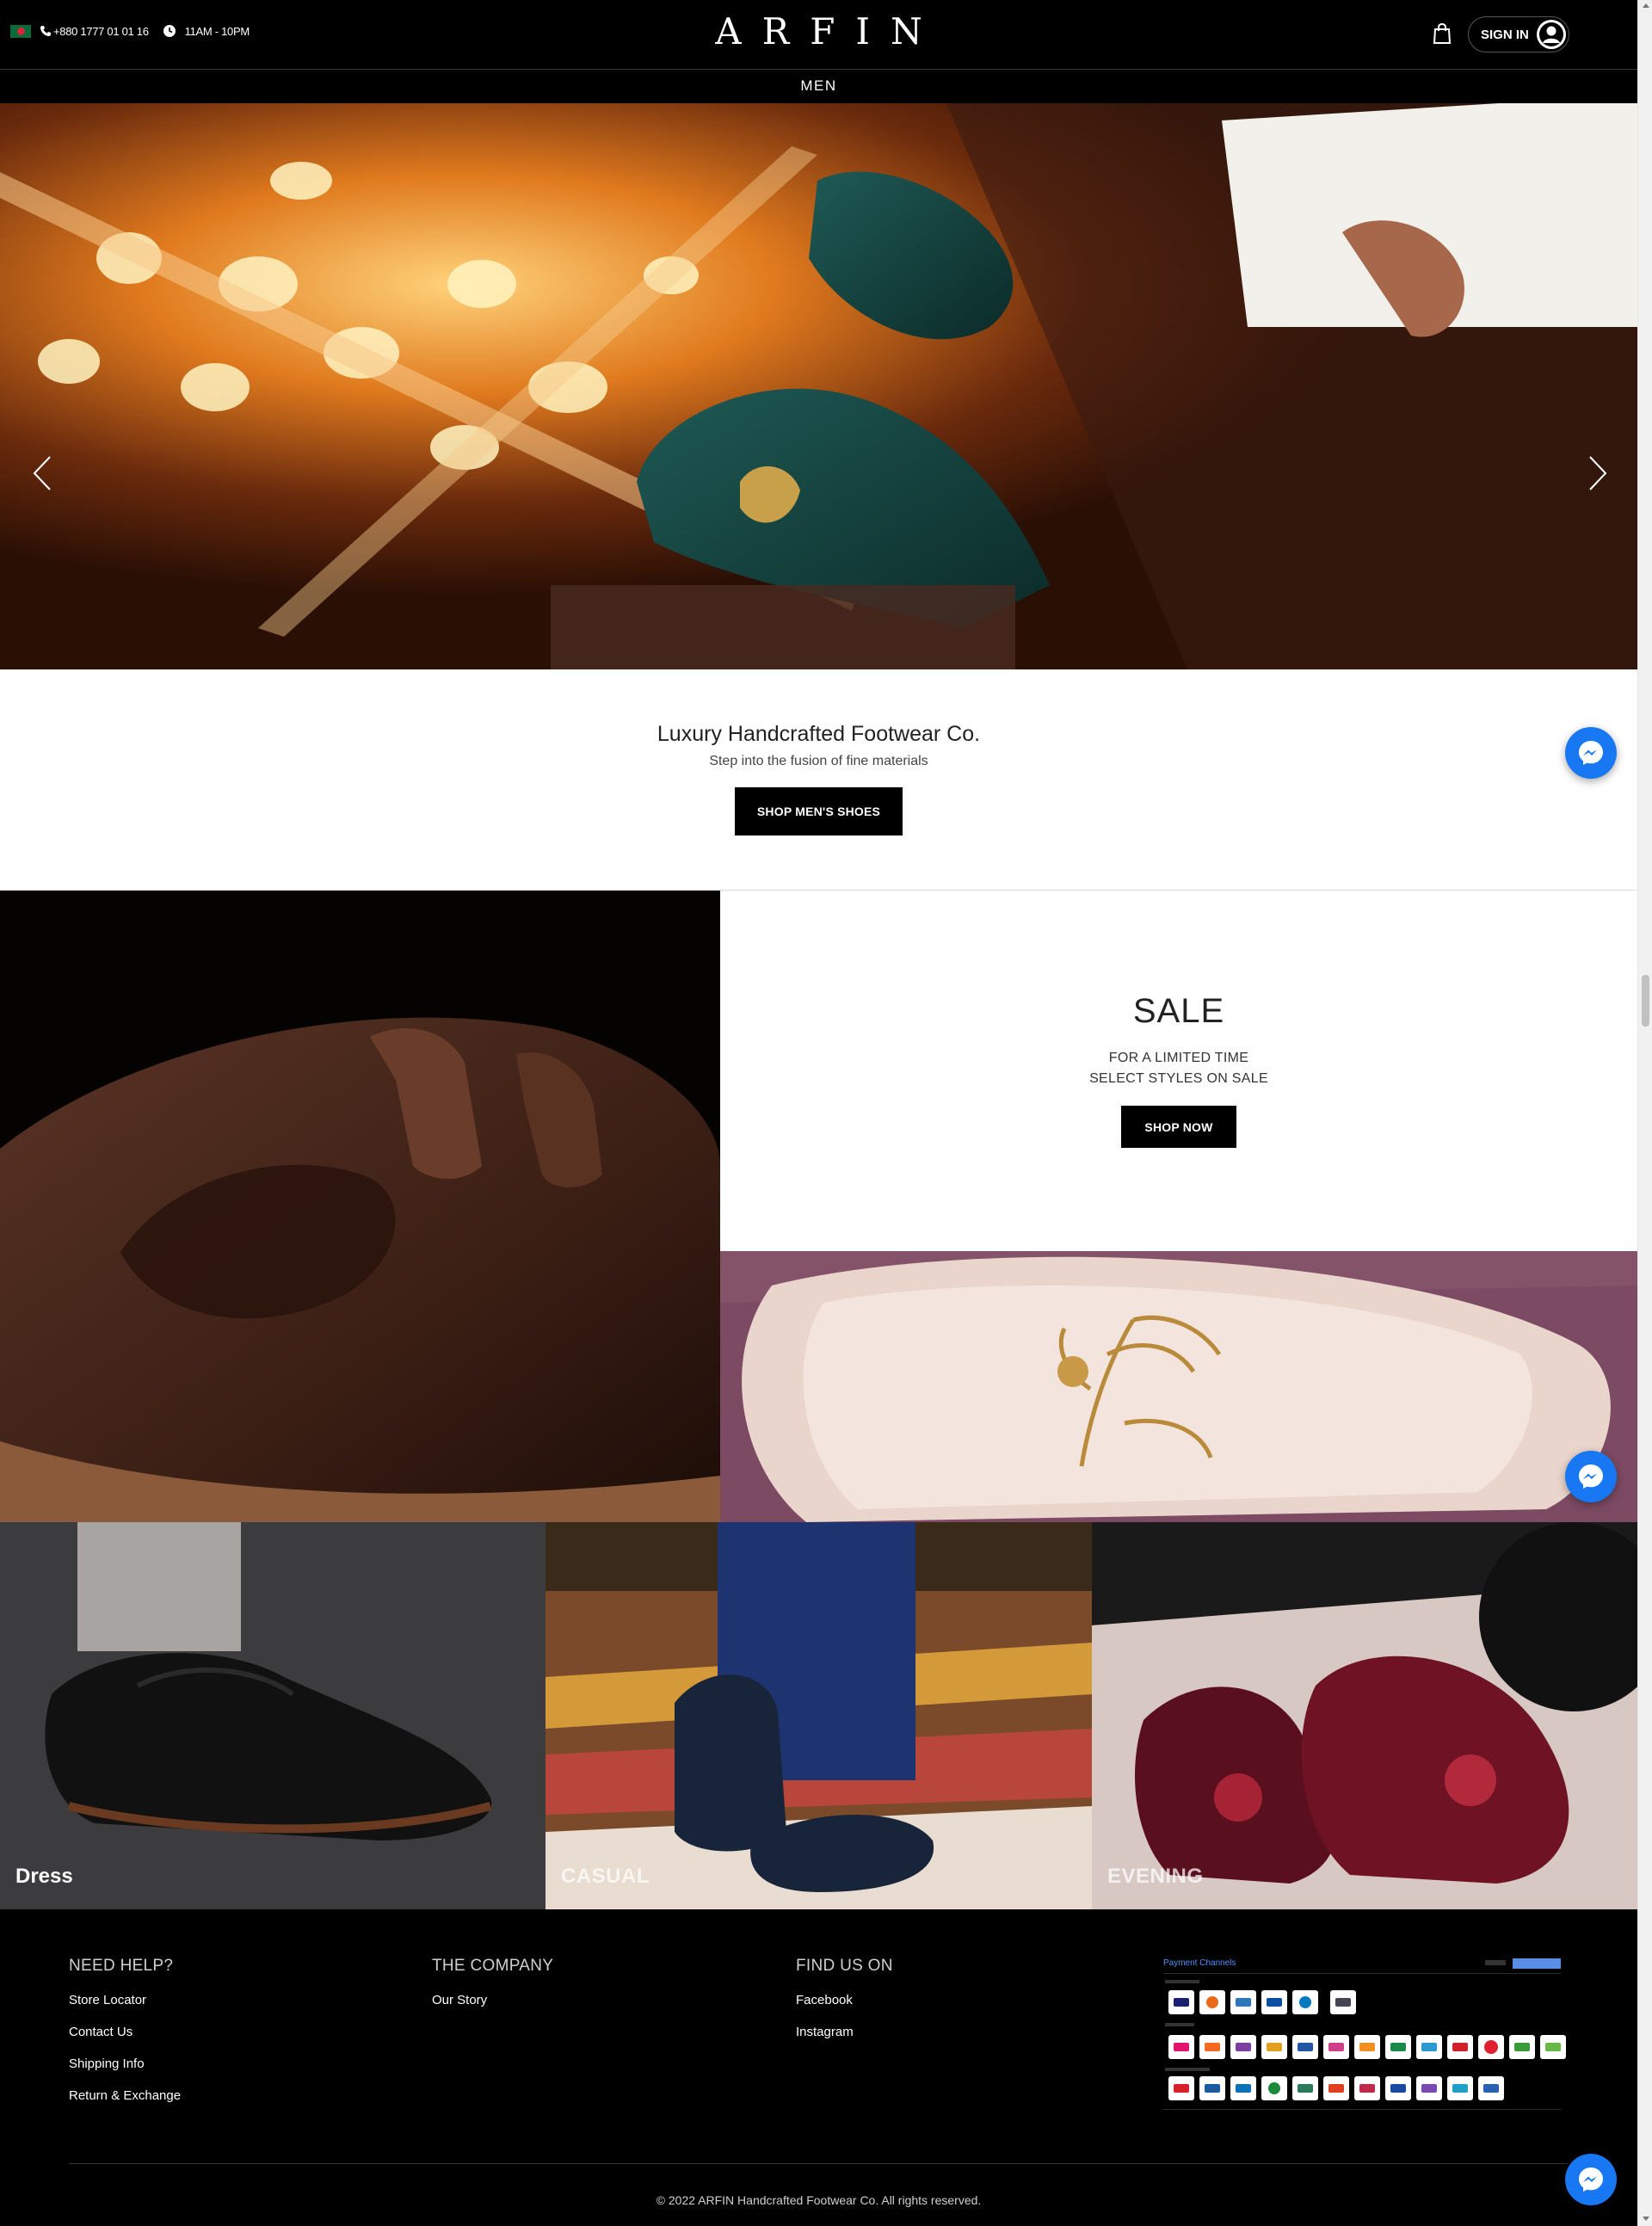 The width and height of the screenshot is (1652, 2226). What do you see at coordinates (493, 1991) in the screenshot?
I see `footer-company-column: THE COMPANY Our Story` at bounding box center [493, 1991].